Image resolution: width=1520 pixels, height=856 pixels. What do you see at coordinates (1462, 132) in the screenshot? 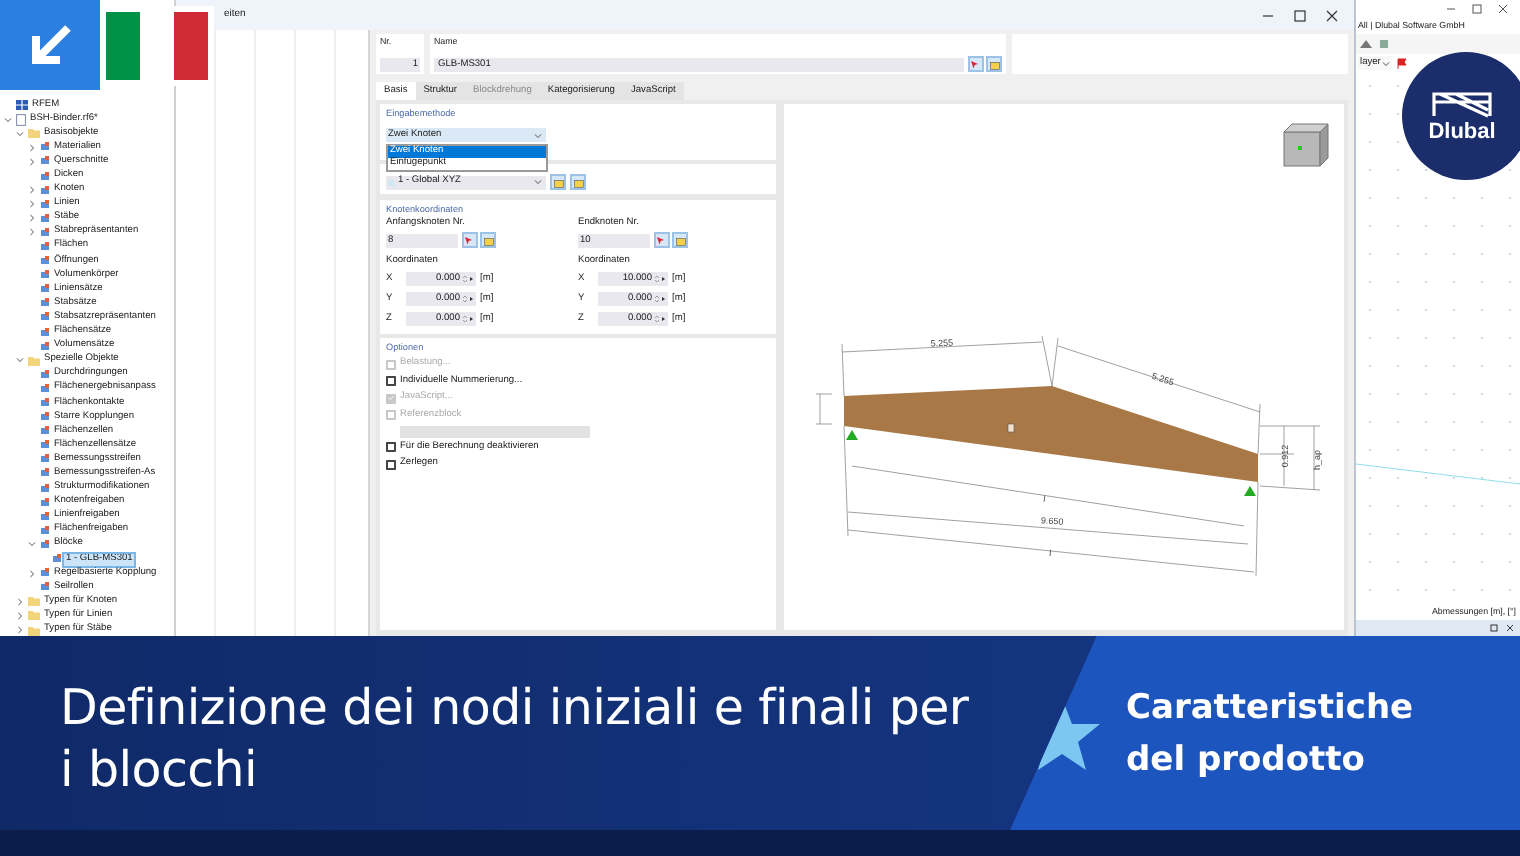
I see `logo-text: Dlubal` at bounding box center [1462, 132].